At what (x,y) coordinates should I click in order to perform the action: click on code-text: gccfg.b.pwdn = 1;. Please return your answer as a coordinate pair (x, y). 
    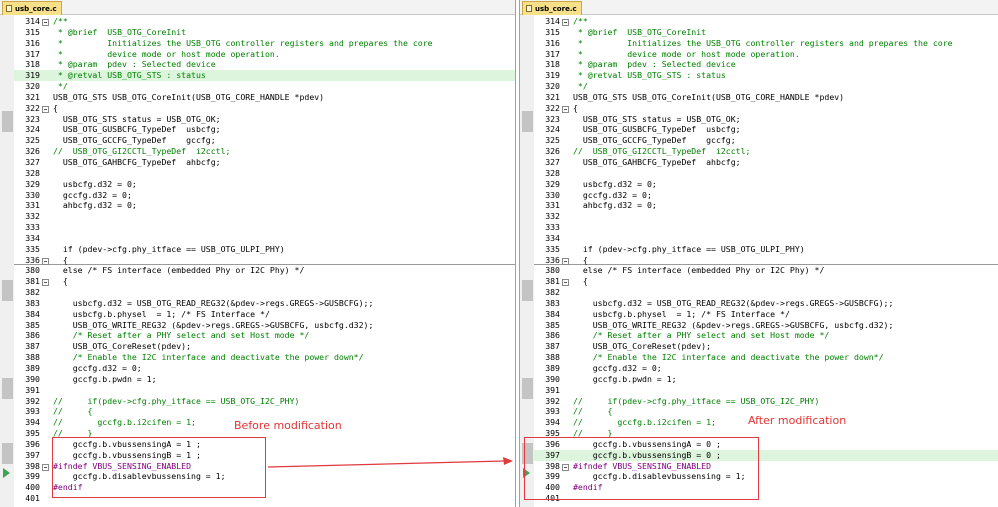
    Looking at the image, I should click on (625, 378).